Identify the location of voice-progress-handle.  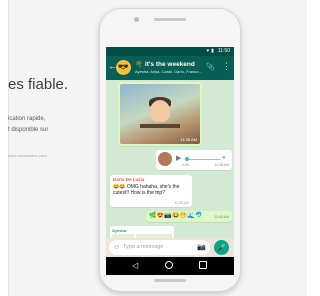
(187, 159).